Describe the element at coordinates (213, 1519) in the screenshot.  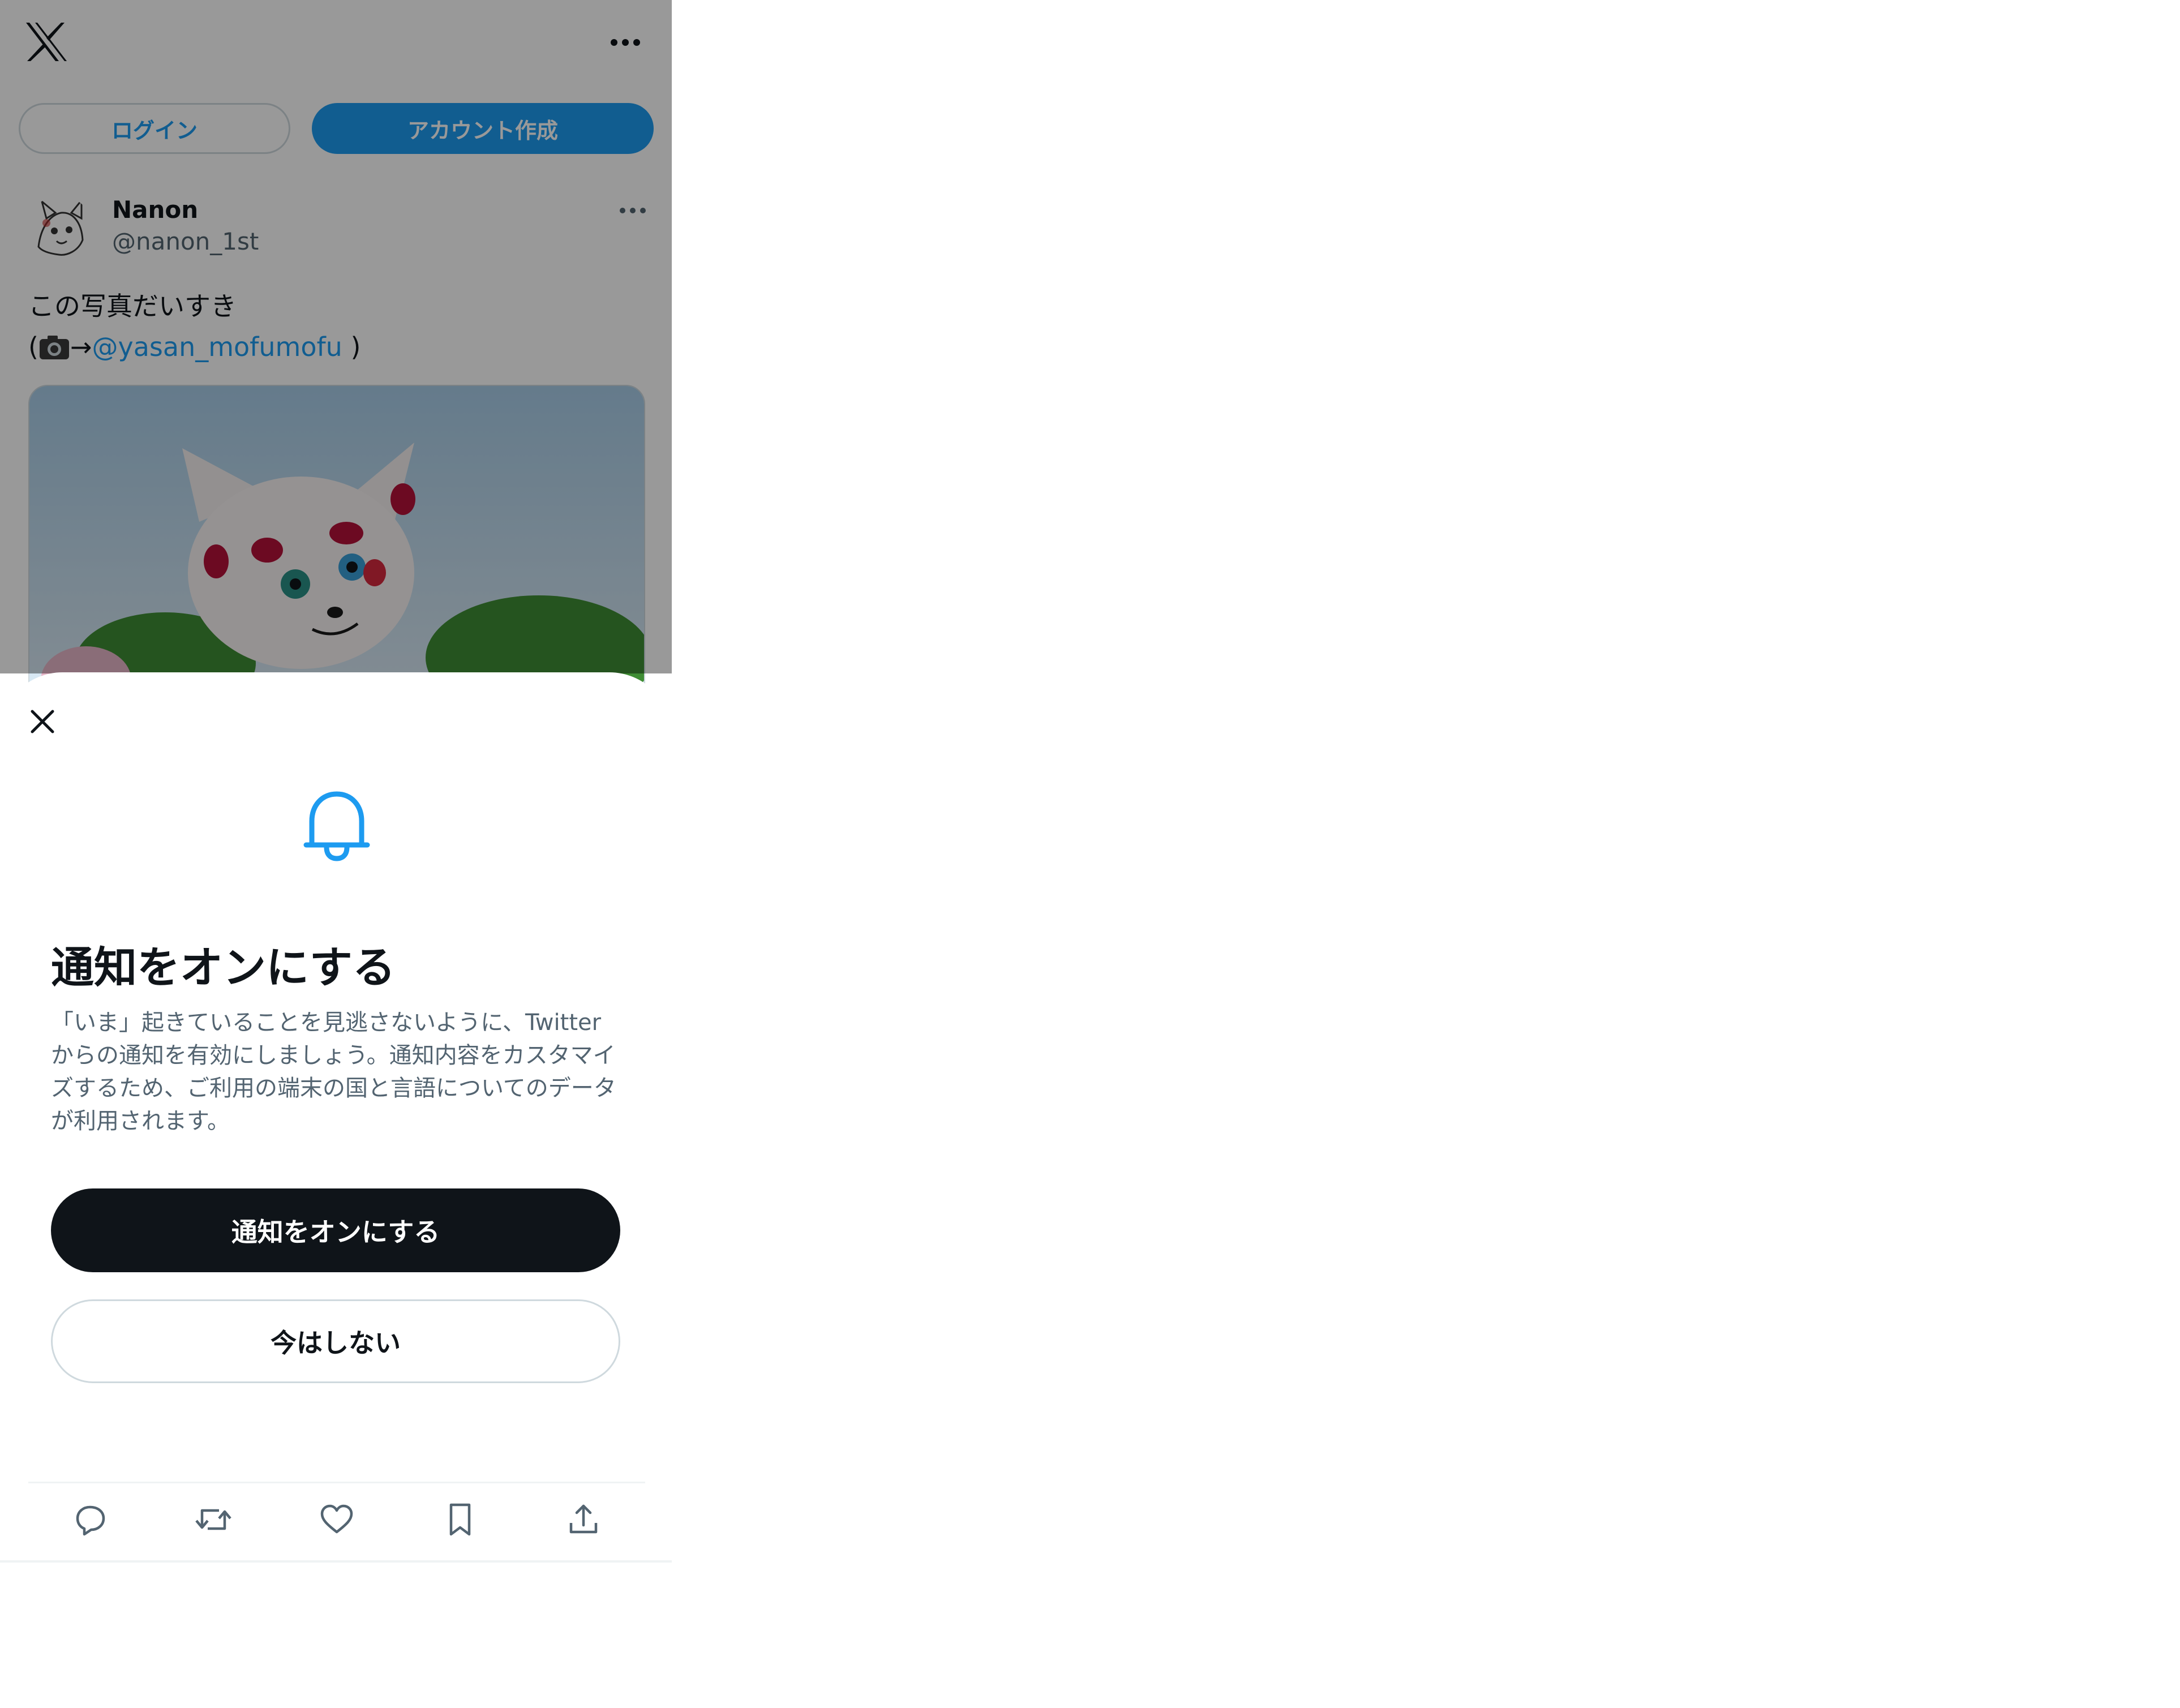
I see `retweet-icon` at that location.